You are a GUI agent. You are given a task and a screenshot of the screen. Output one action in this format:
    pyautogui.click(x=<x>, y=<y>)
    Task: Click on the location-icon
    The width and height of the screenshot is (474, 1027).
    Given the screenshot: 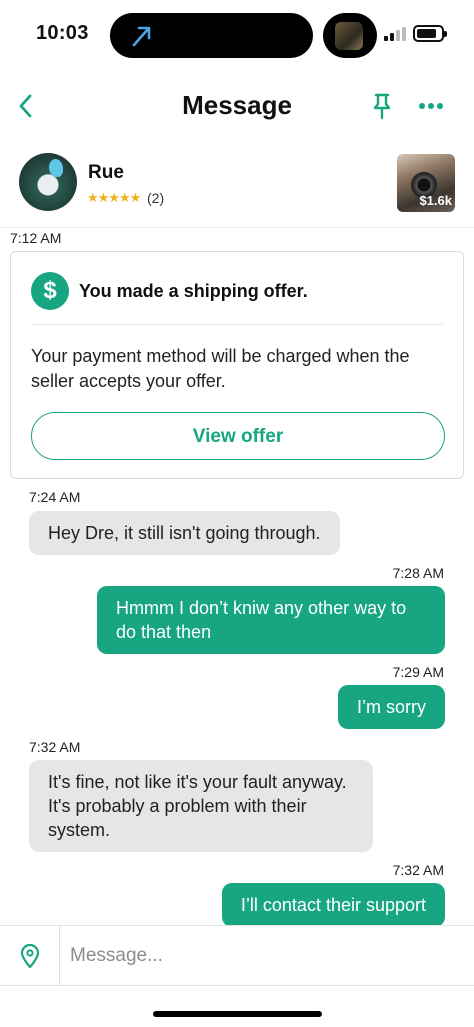 What is the action you would take?
    pyautogui.click(x=30, y=956)
    